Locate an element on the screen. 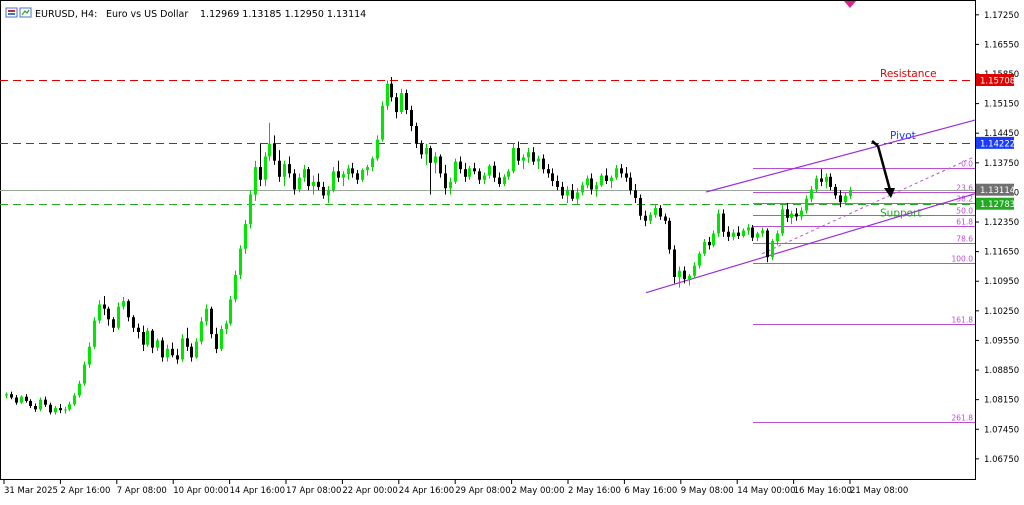 The height and width of the screenshot is (505, 1024). y-tick-label: 1.13750 is located at coordinates (1001, 164).